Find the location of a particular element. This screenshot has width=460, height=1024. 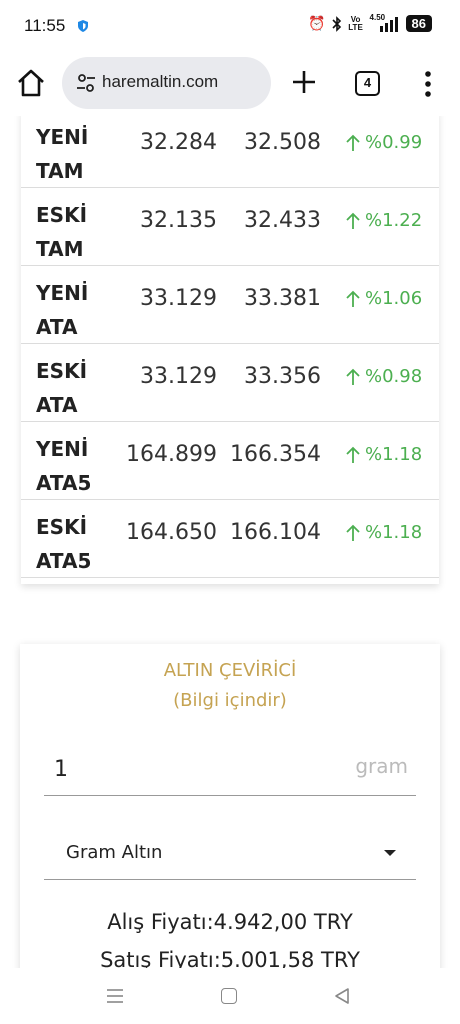

home-nav-icon is located at coordinates (229, 996).